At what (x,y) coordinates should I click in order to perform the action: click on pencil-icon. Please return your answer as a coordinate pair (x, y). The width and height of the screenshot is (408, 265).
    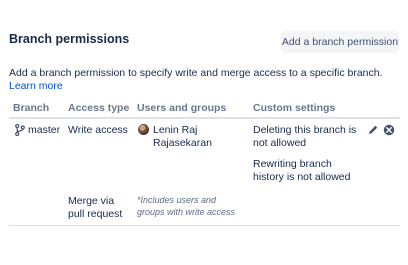
    Looking at the image, I should click on (373, 130).